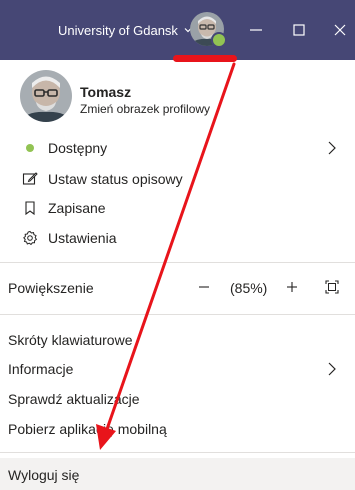 This screenshot has width=355, height=490. Describe the element at coordinates (292, 287) in the screenshot. I see `zoom-in-button` at that location.